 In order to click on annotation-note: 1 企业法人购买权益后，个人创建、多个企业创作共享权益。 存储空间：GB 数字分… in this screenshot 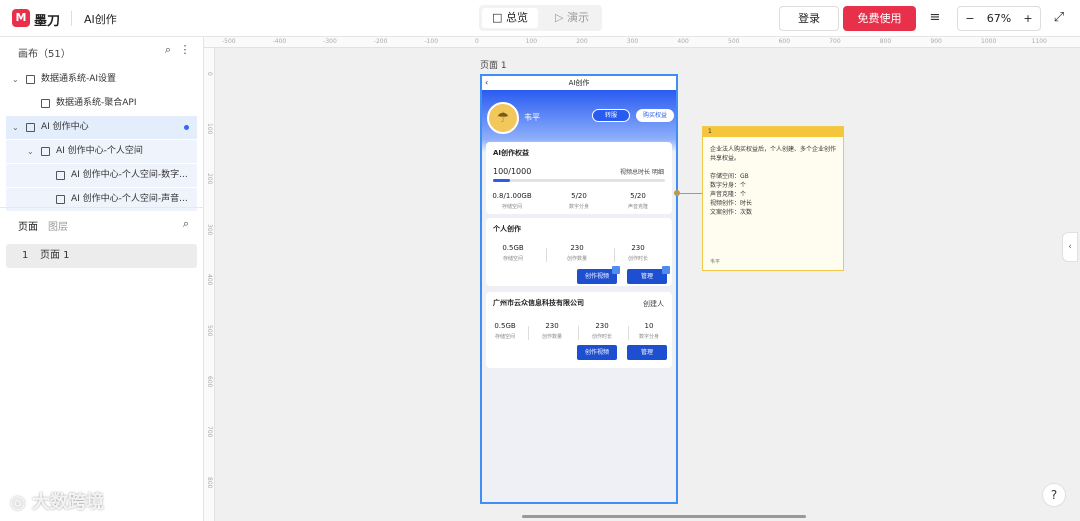, I will do `click(773, 198)`.